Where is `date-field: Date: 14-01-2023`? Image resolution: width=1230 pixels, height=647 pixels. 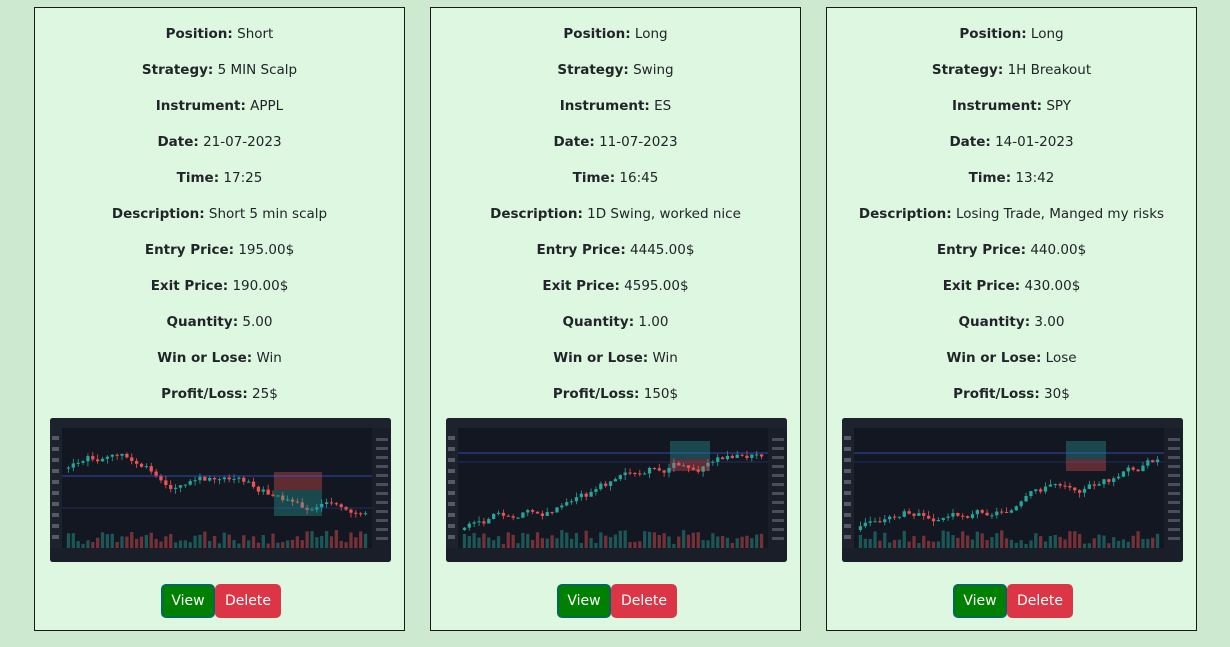
date-field: Date: 14-01-2023 is located at coordinates (1011, 142).